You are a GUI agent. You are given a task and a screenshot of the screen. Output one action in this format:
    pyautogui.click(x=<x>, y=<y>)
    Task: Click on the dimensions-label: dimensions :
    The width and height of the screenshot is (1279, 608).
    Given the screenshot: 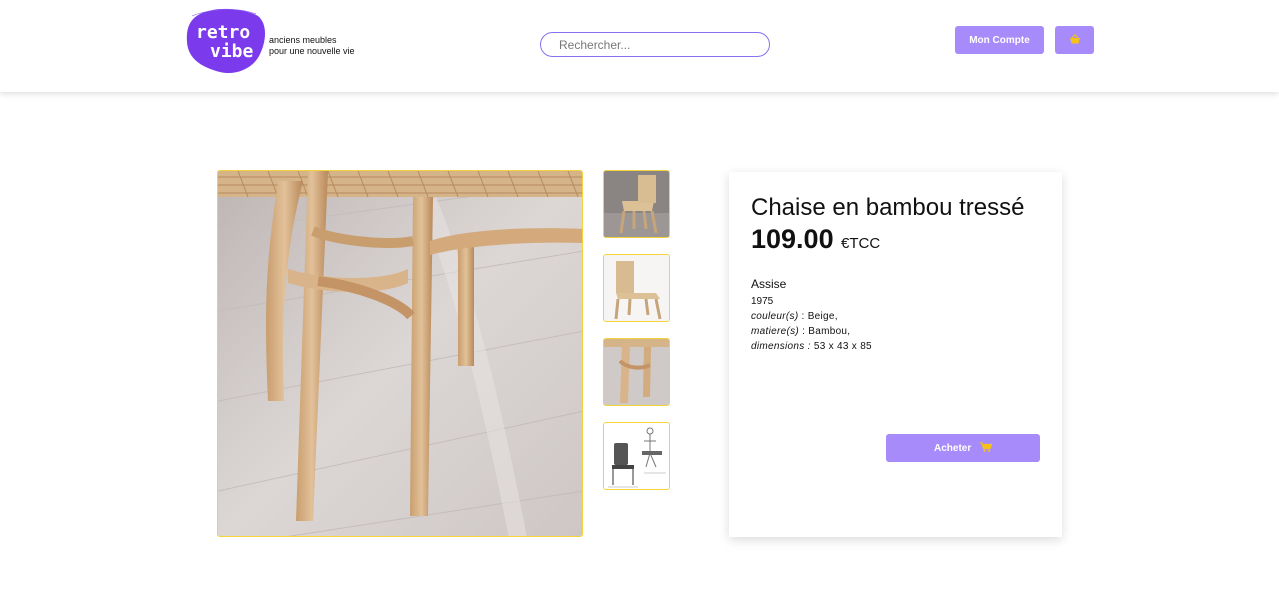 What is the action you would take?
    pyautogui.click(x=781, y=346)
    